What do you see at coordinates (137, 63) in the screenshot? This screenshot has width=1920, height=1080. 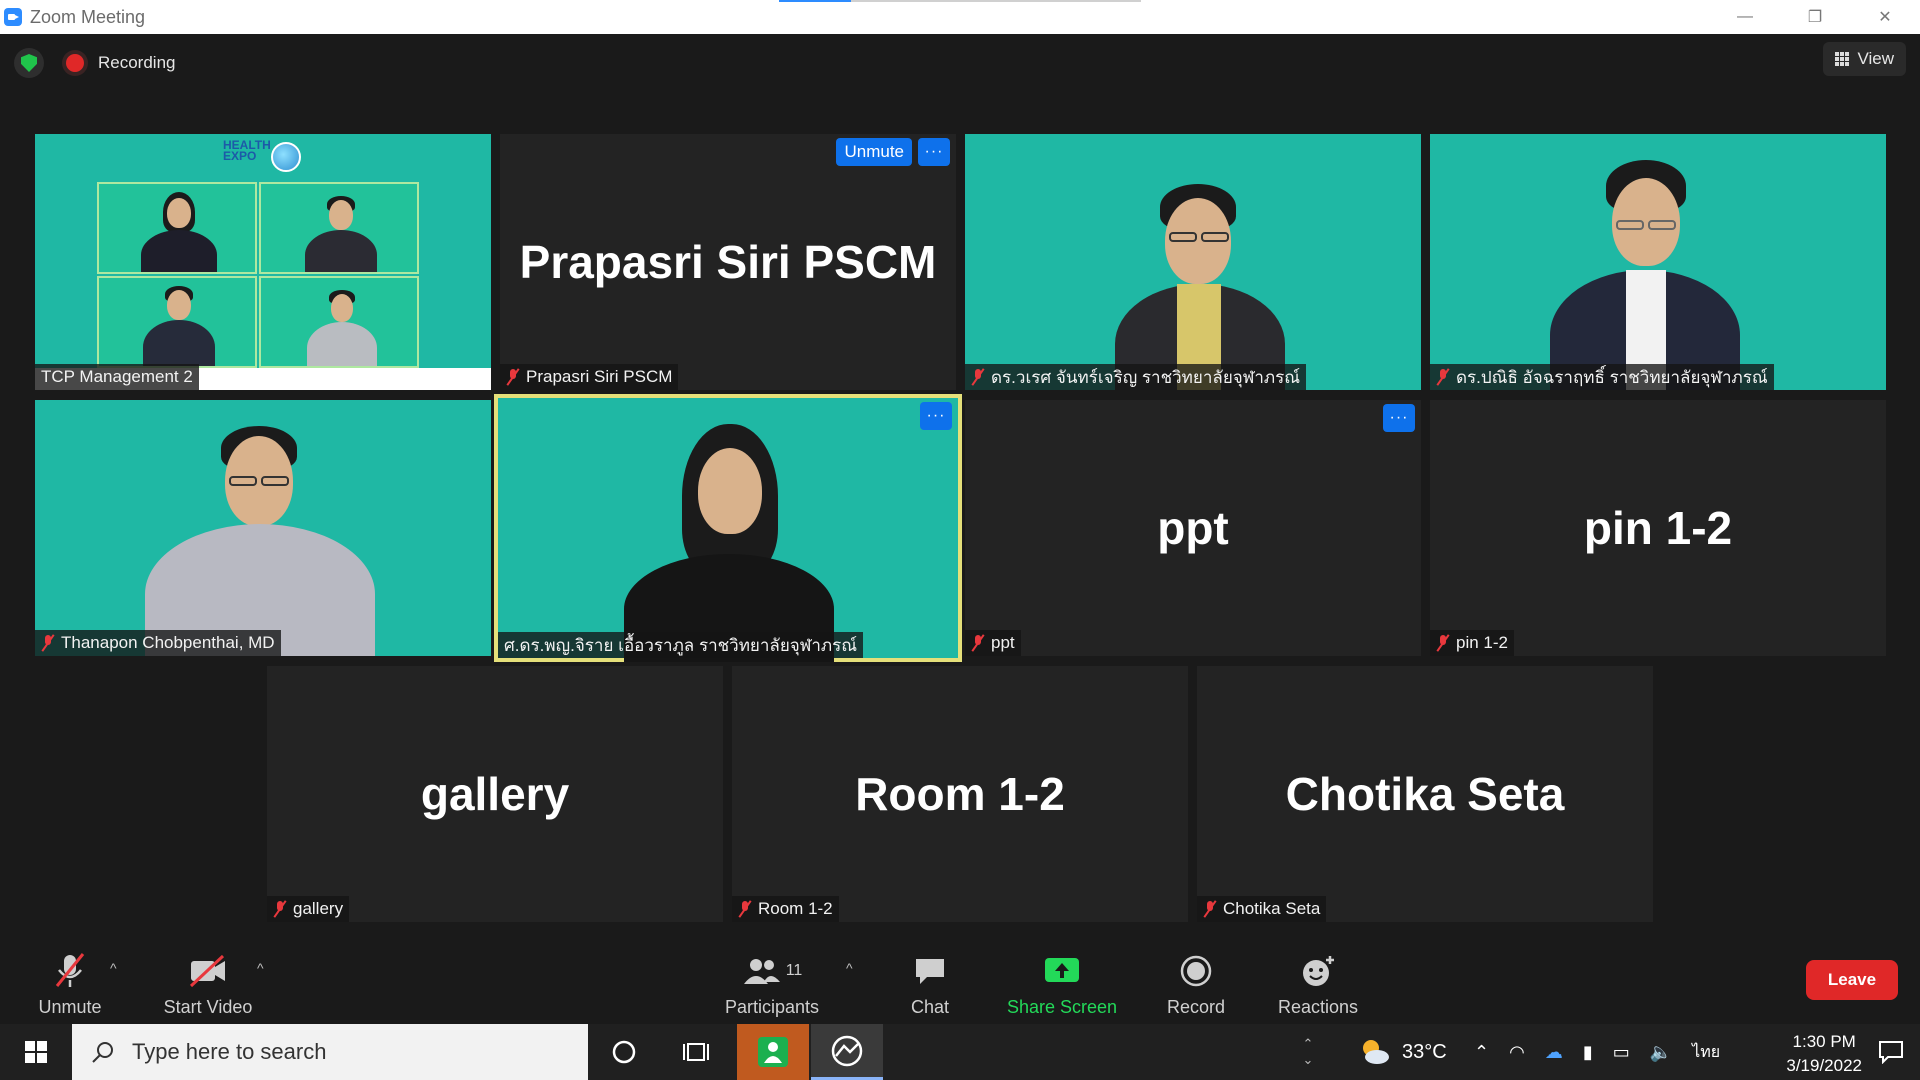 I see `recording-label: Recording` at bounding box center [137, 63].